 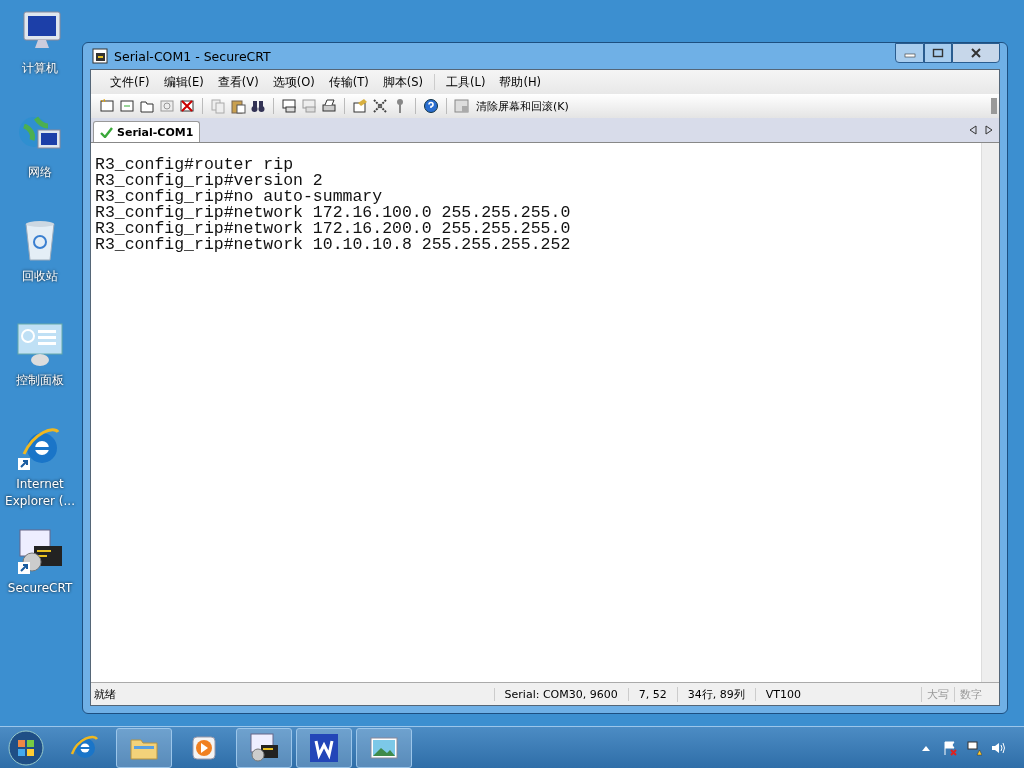 What do you see at coordinates (105, 694) in the screenshot?
I see `status-message: 就绪` at bounding box center [105, 694].